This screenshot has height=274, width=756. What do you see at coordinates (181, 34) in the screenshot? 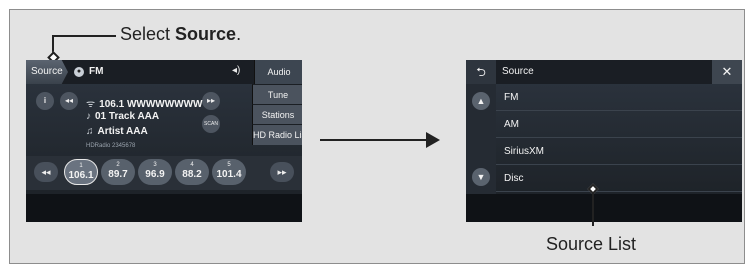
I see `select-source-callout: Select Source.` at bounding box center [181, 34].